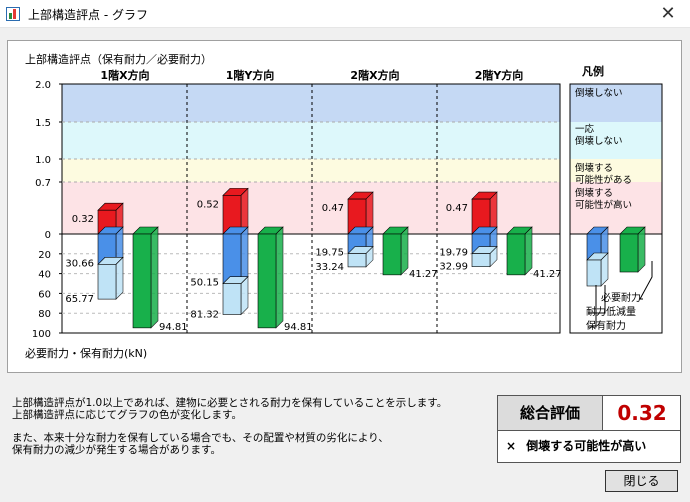 The image size is (690, 502). Describe the element at coordinates (668, 14) in the screenshot. I see `close-window-icon: ✕` at that location.